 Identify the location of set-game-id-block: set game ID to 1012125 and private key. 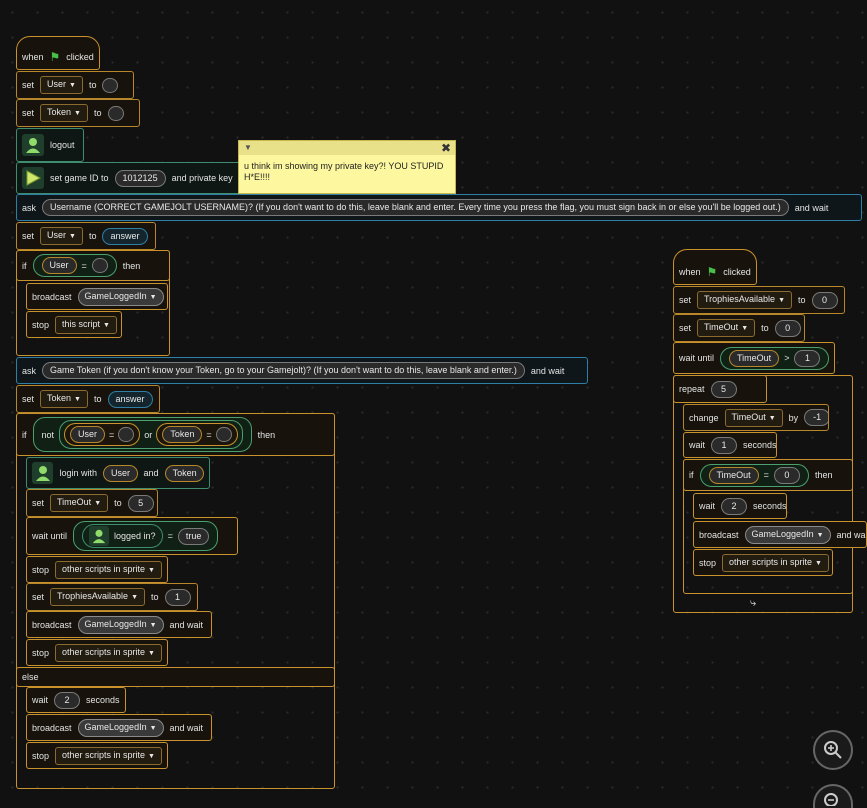
(132, 178).